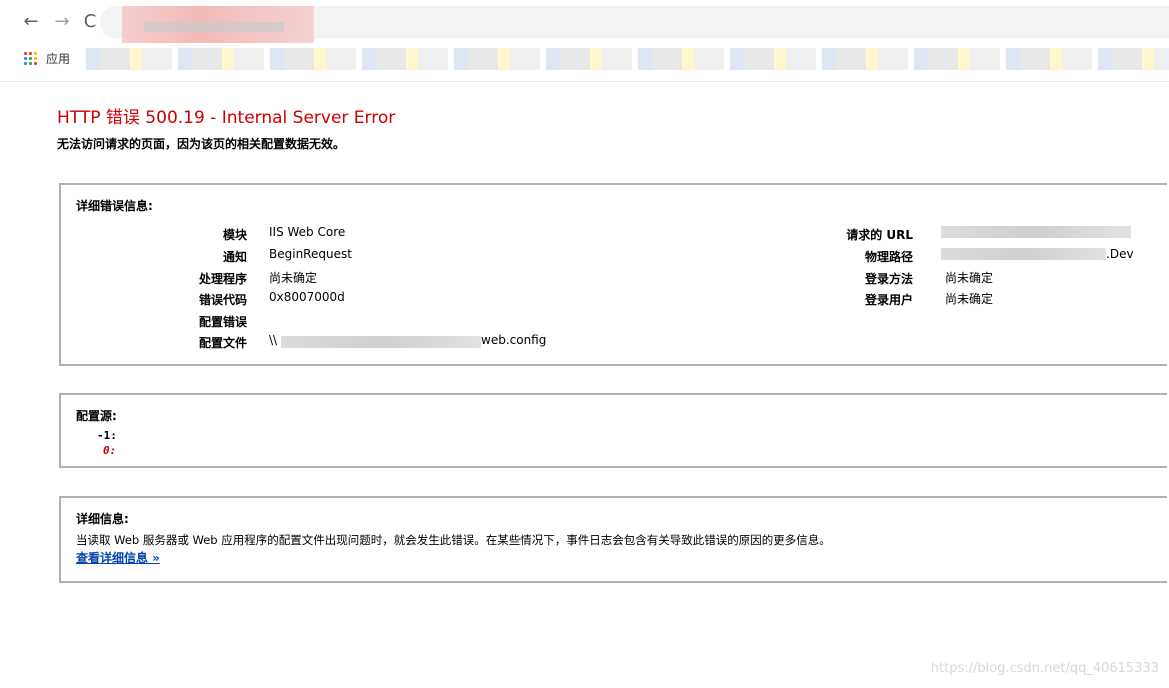 This screenshot has width=1169, height=688. Describe the element at coordinates (969, 299) in the screenshot. I see `value-logon-user: 尚未确定` at that location.